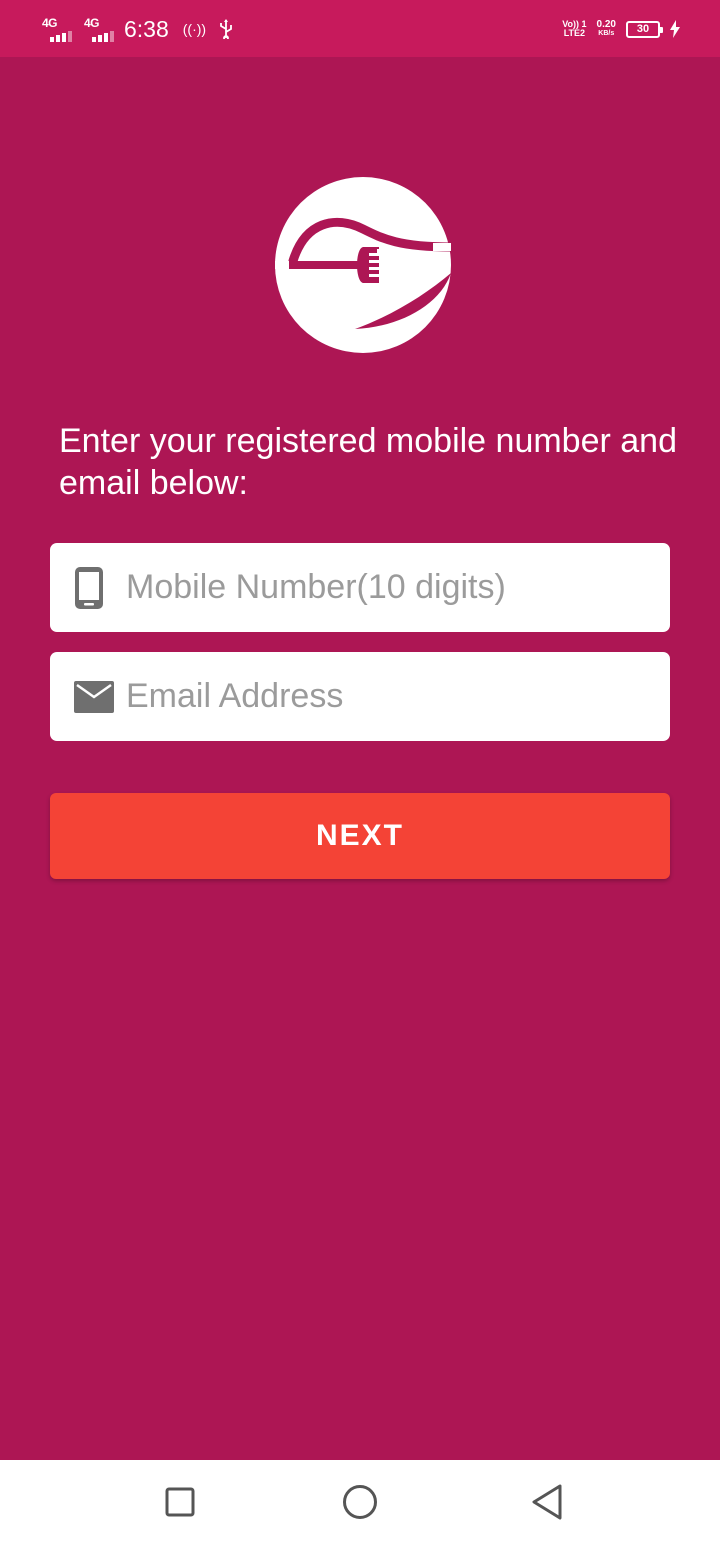 This screenshot has width=720, height=1544. Describe the element at coordinates (89, 587) in the screenshot. I see `phone-icon` at that location.